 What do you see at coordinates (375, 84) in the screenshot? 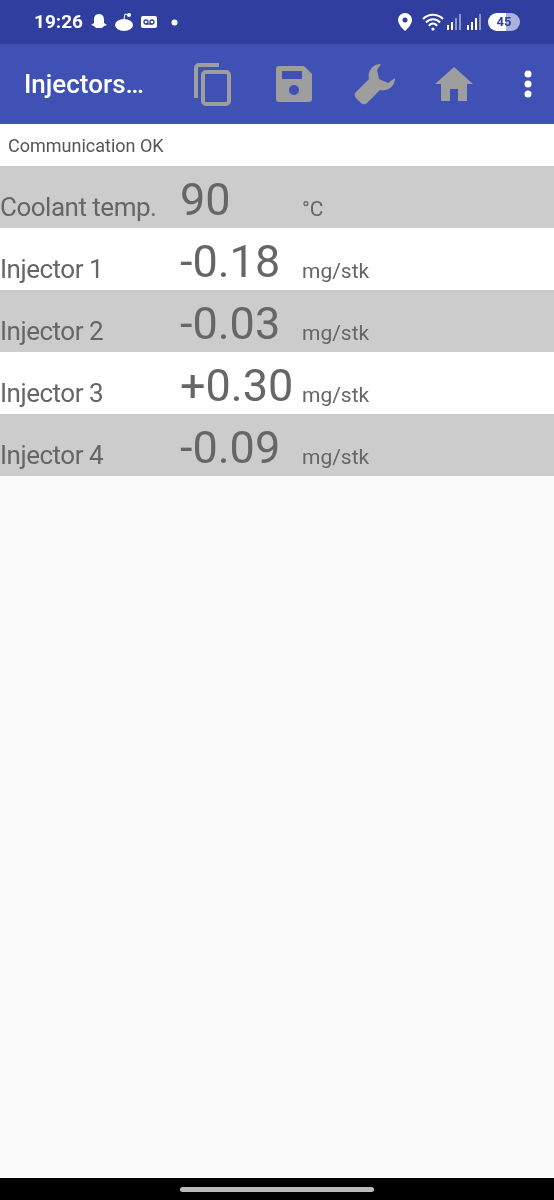
I see `settings-button` at bounding box center [375, 84].